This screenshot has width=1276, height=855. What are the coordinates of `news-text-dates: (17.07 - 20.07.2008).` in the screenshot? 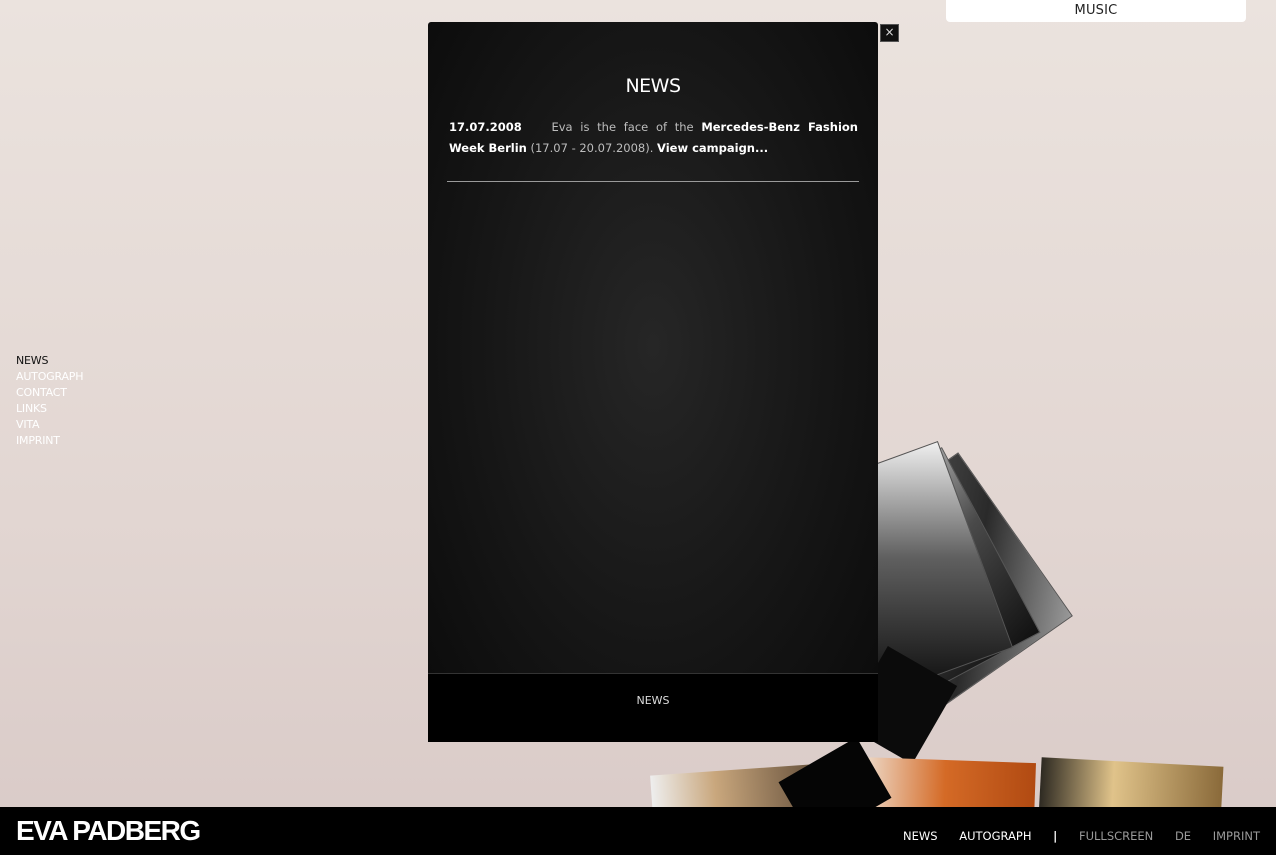 It's located at (592, 148).